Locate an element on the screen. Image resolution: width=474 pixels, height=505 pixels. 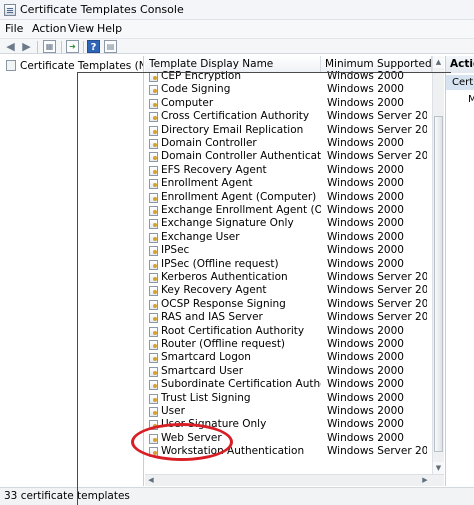
template-row: Trust List Signing Windows 2000 is located at coordinates (288, 398).